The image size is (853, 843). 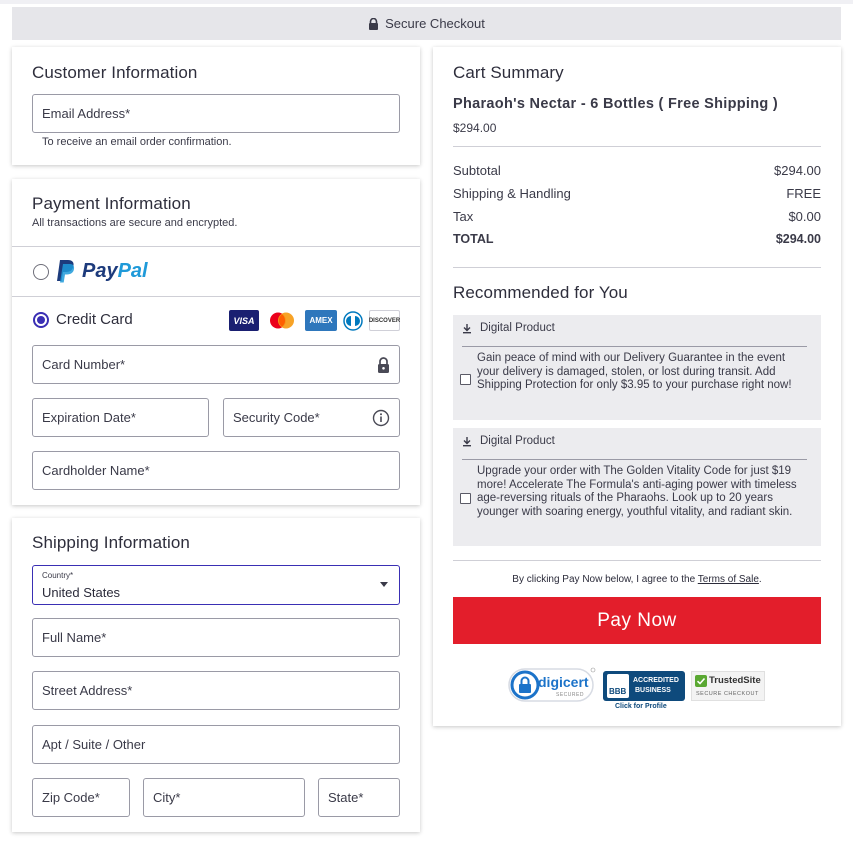 I want to click on recommended-title: Recommended for You, so click(x=540, y=292).